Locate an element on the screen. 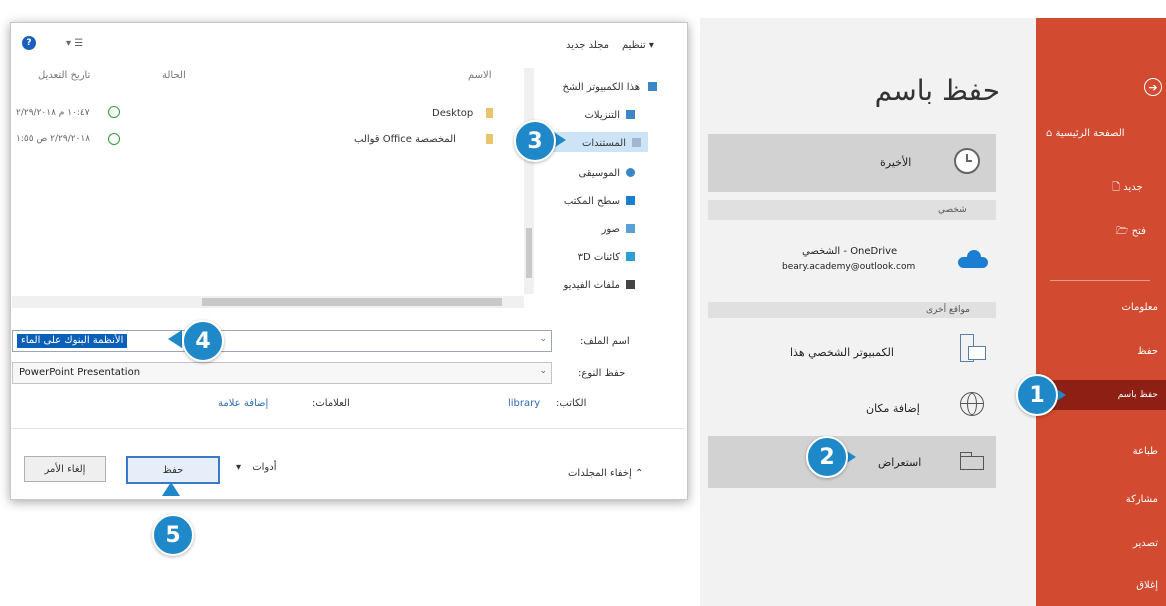 This screenshot has width=1166, height=606. open-folder-icon: 🗁 is located at coordinates (1122, 231).